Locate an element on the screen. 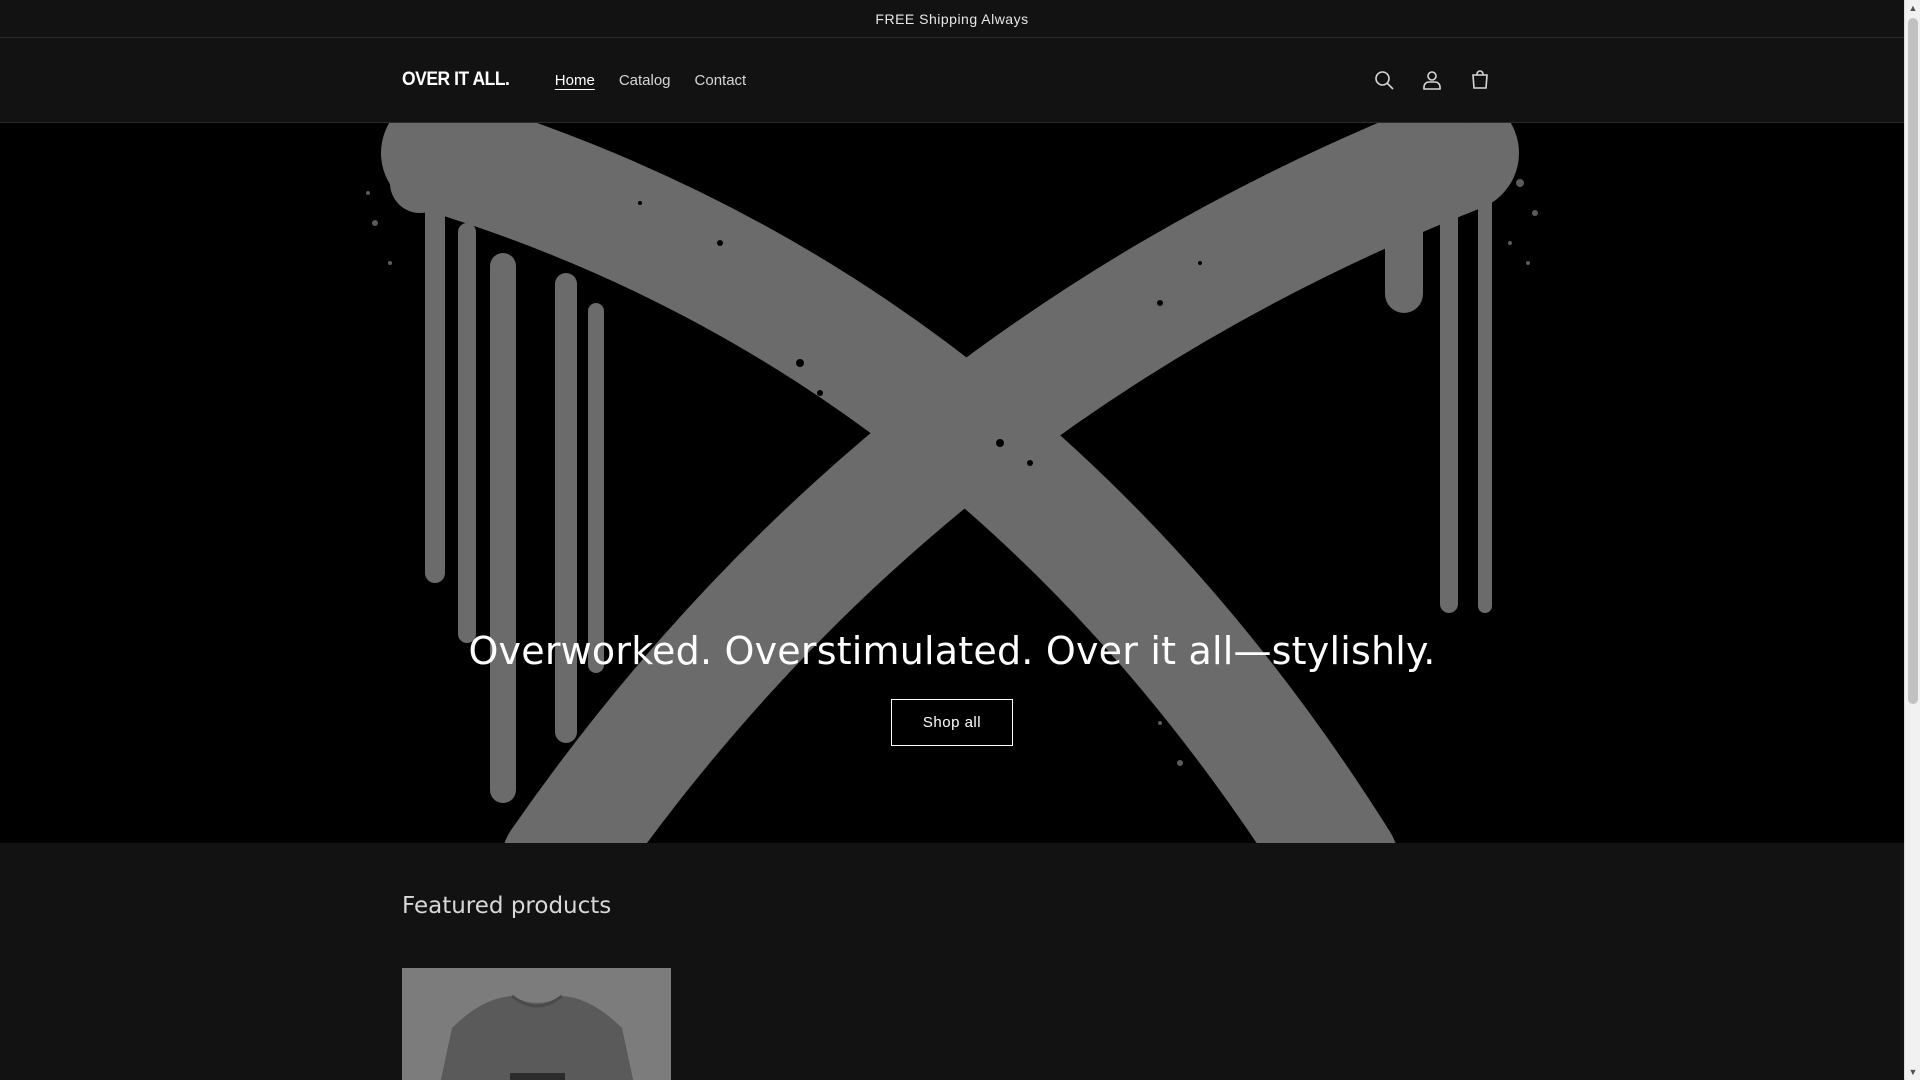 This screenshot has height=1080, width=1920. scroll-down-arrow-icon: ▼ is located at coordinates (1912, 1072).